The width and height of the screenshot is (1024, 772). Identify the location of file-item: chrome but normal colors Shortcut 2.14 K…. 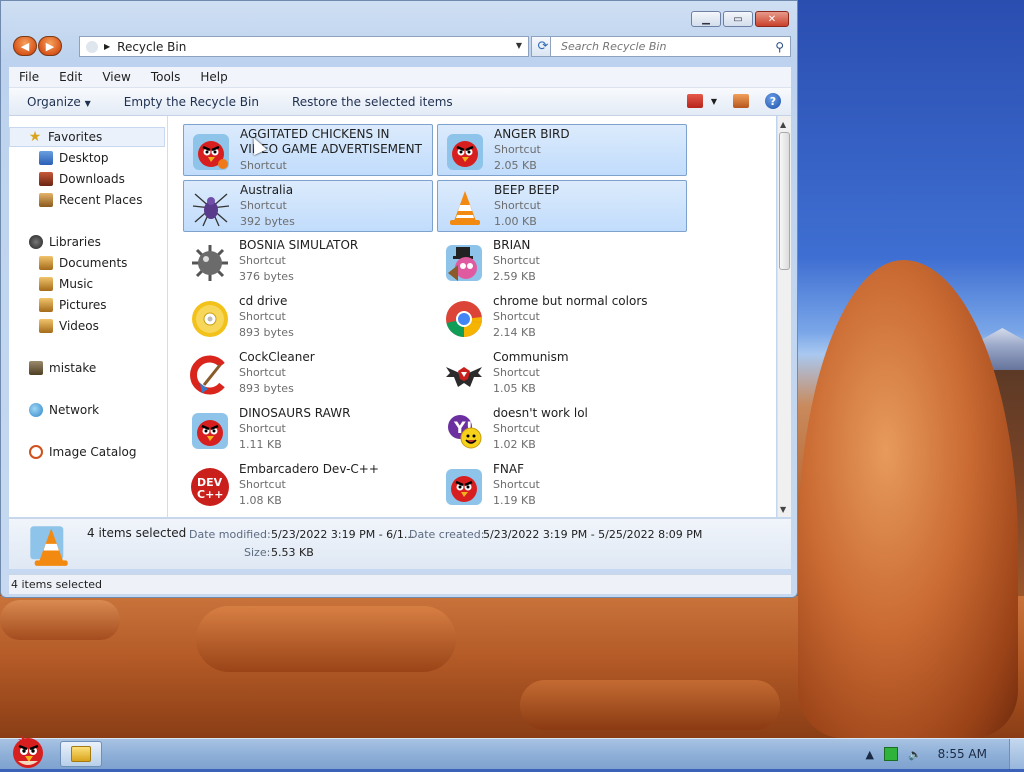
(562, 318).